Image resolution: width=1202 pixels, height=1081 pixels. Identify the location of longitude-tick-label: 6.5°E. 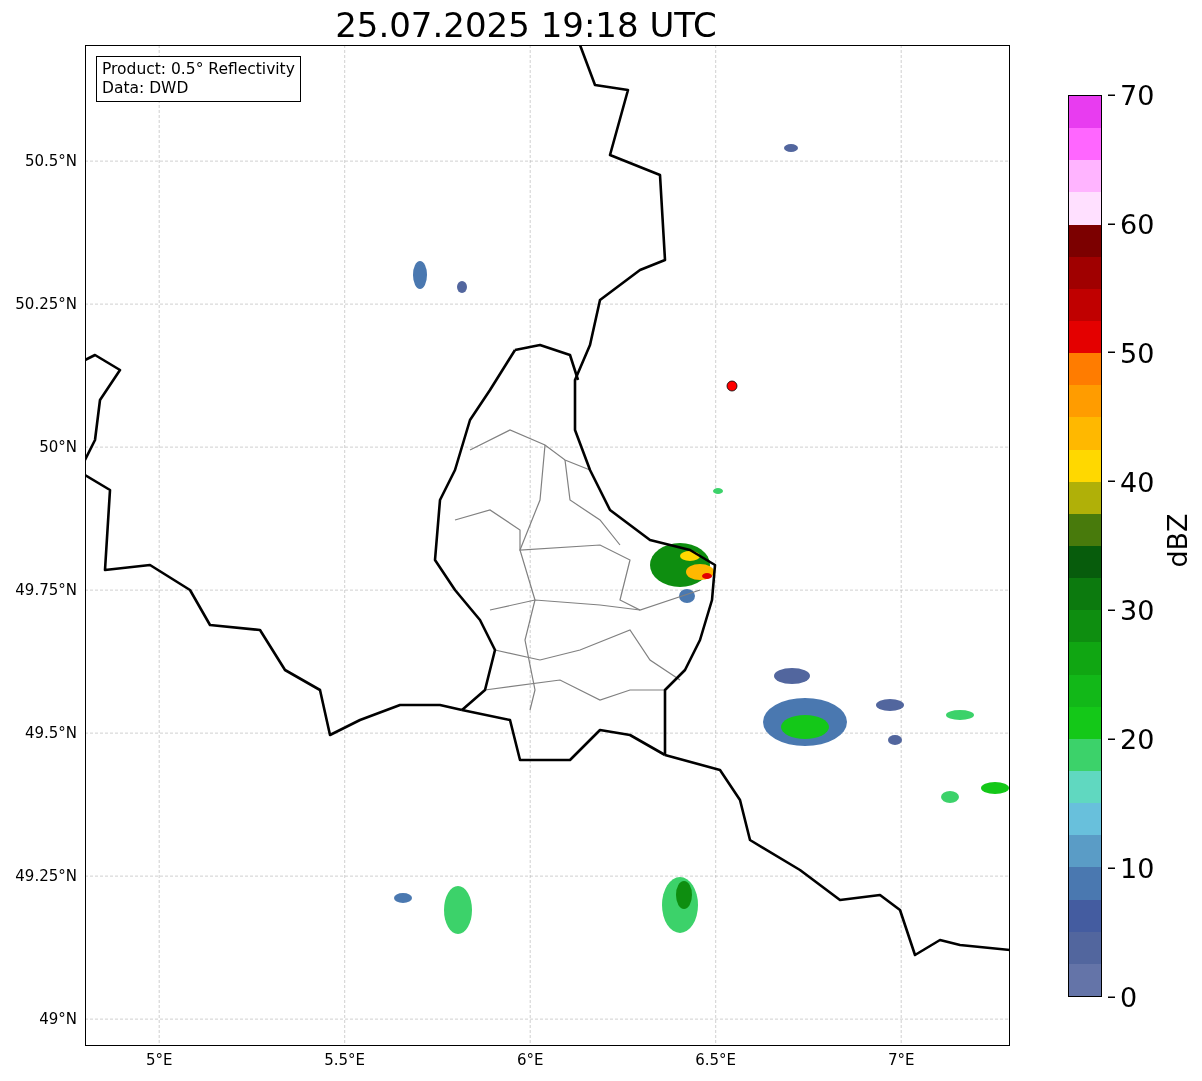
(716, 1060).